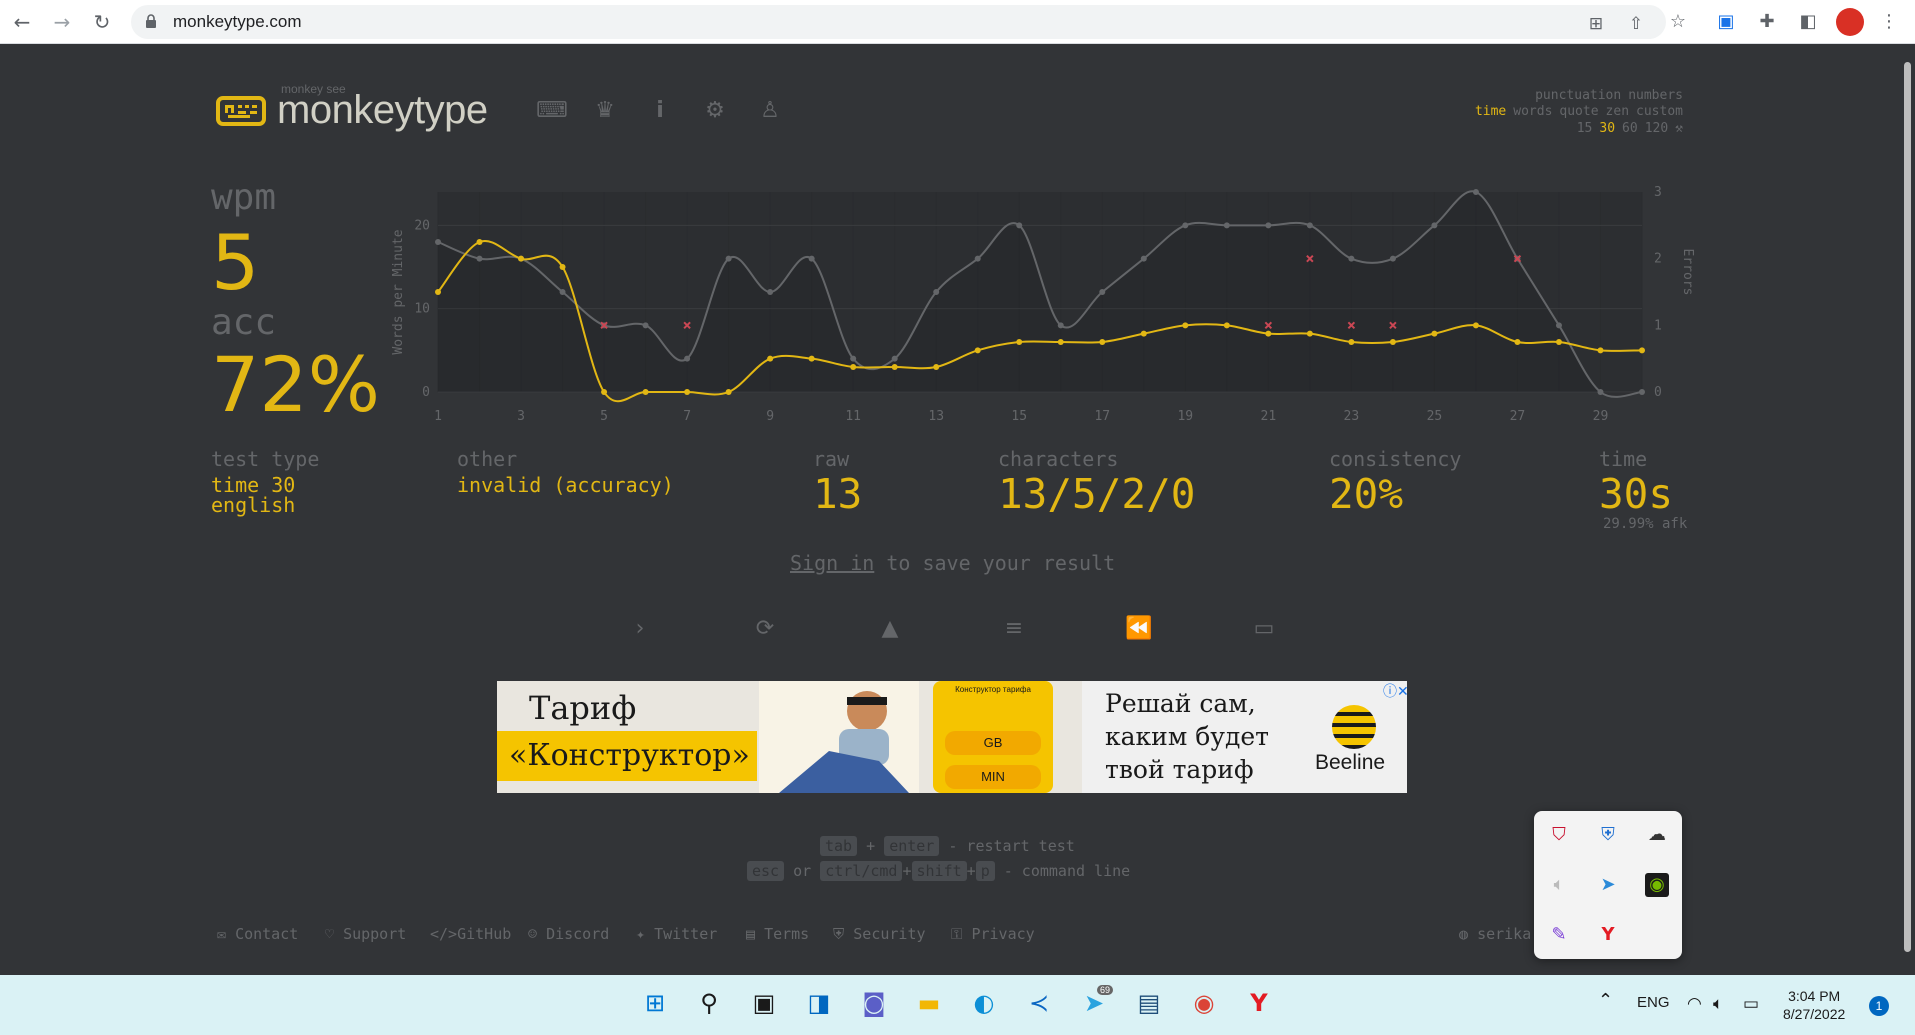 The height and width of the screenshot is (1035, 1915). I want to click on browser-toolbar: ← → ↻ monkeytype.com ⊞ ⇧ ☆ ▣ ✚ ◧ ⋮, so click(957, 22).